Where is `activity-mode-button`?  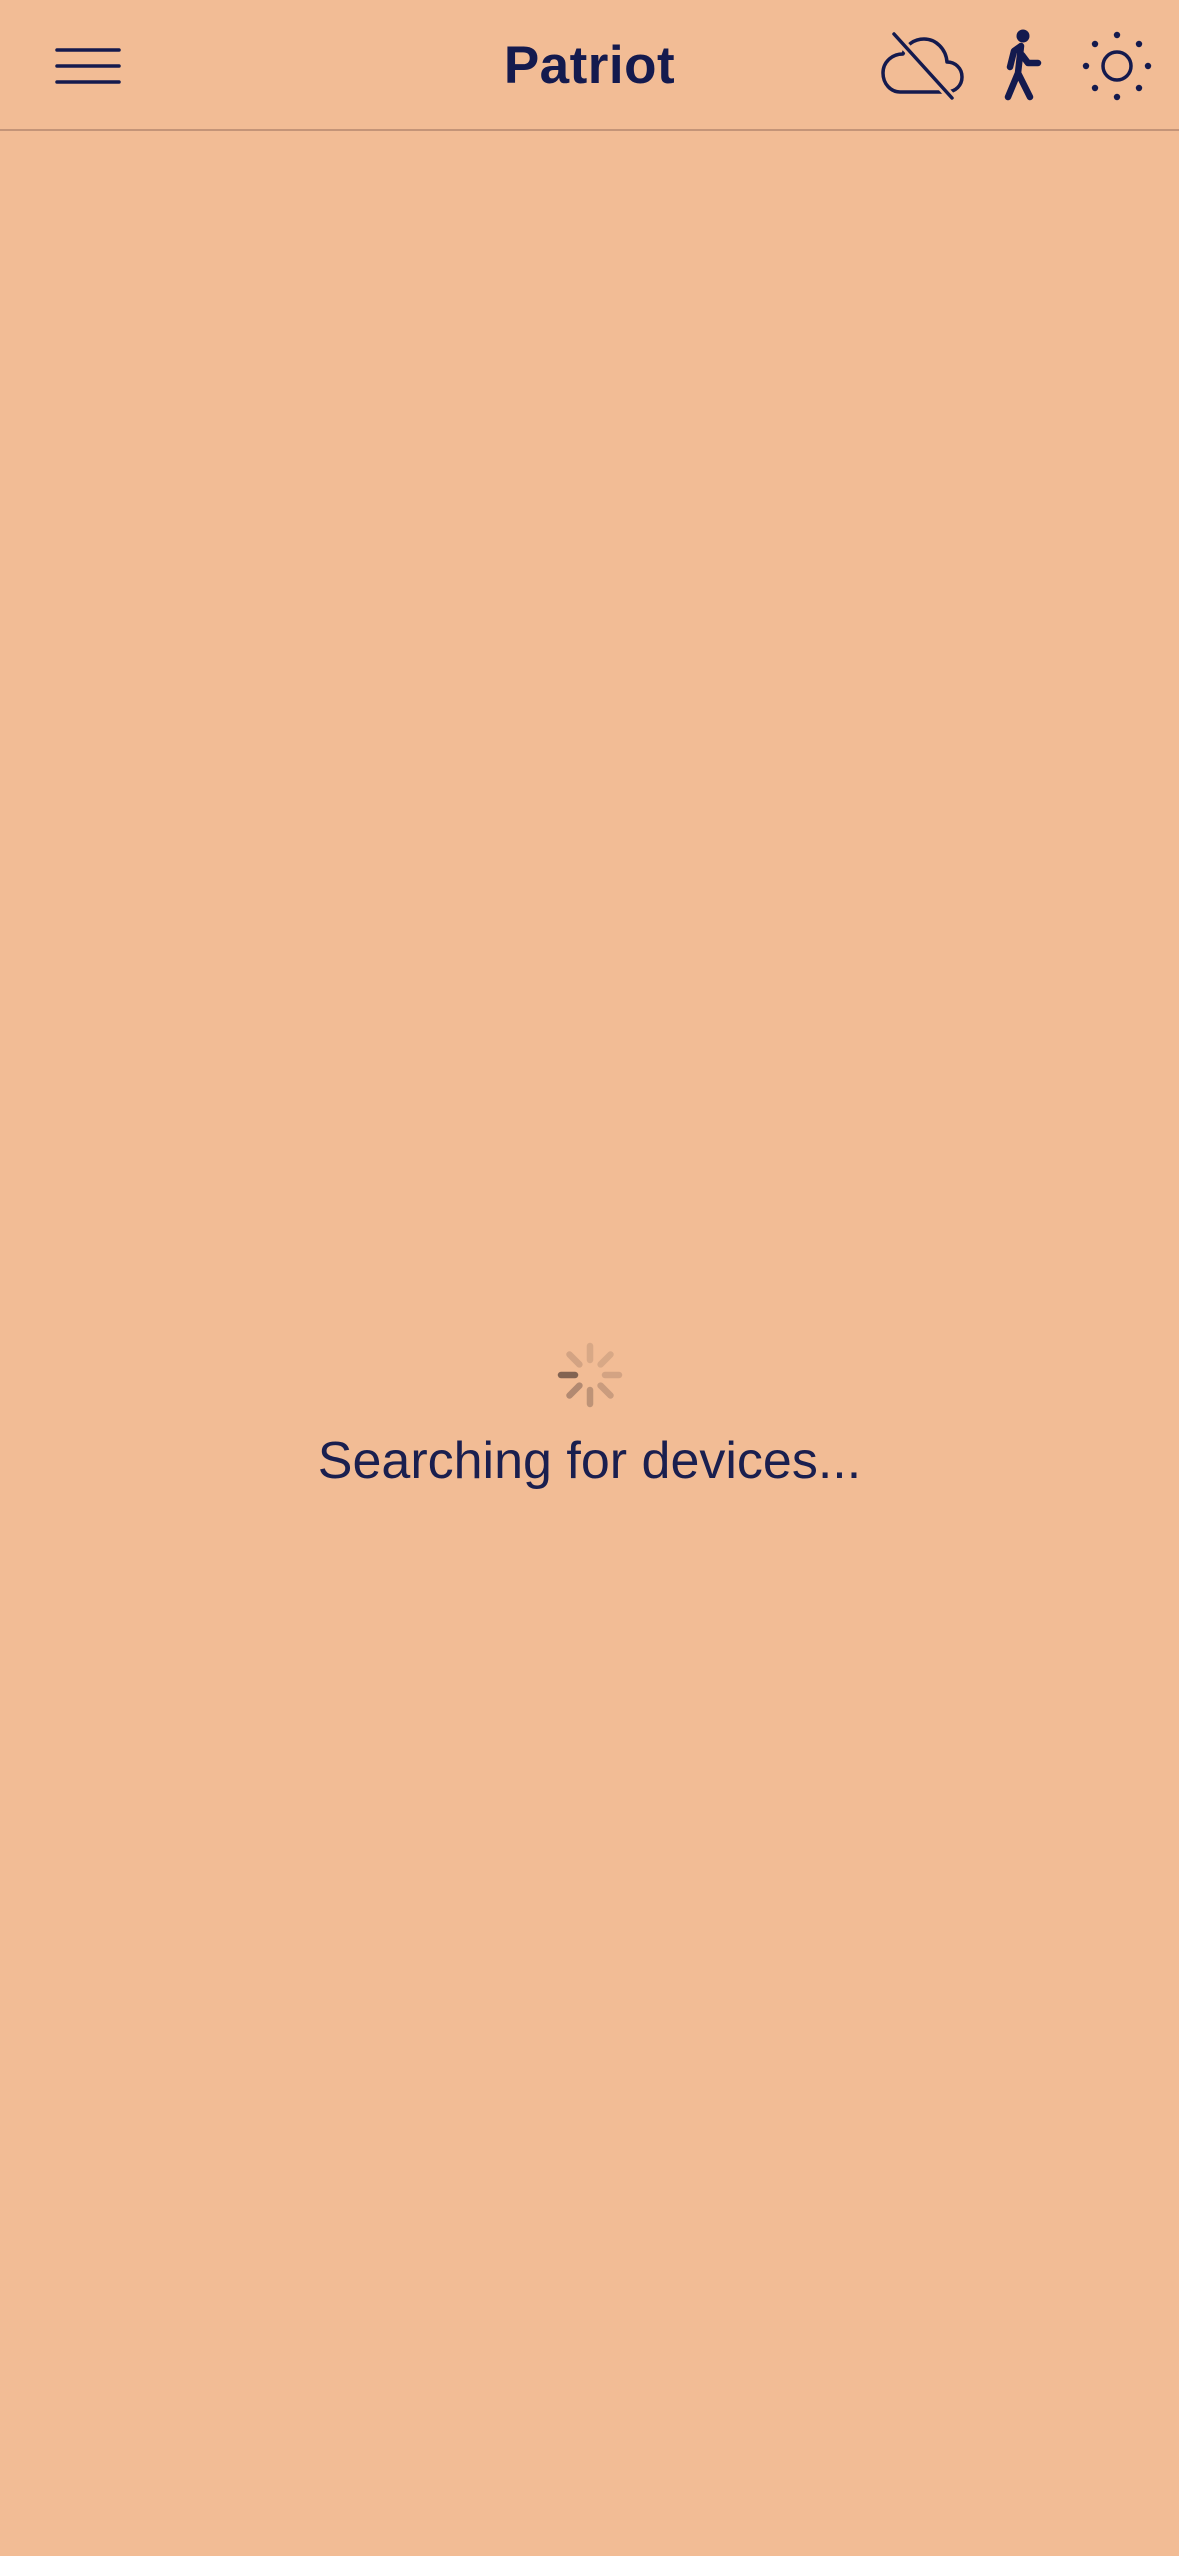 activity-mode-button is located at coordinates (1023, 66).